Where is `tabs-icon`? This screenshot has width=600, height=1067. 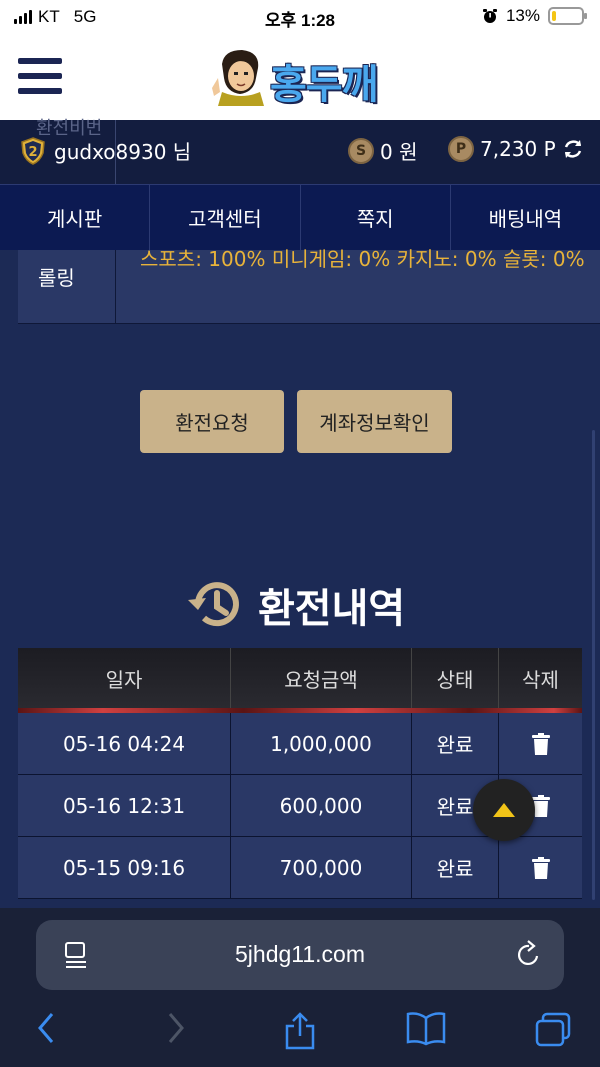 tabs-icon is located at coordinates (553, 1030).